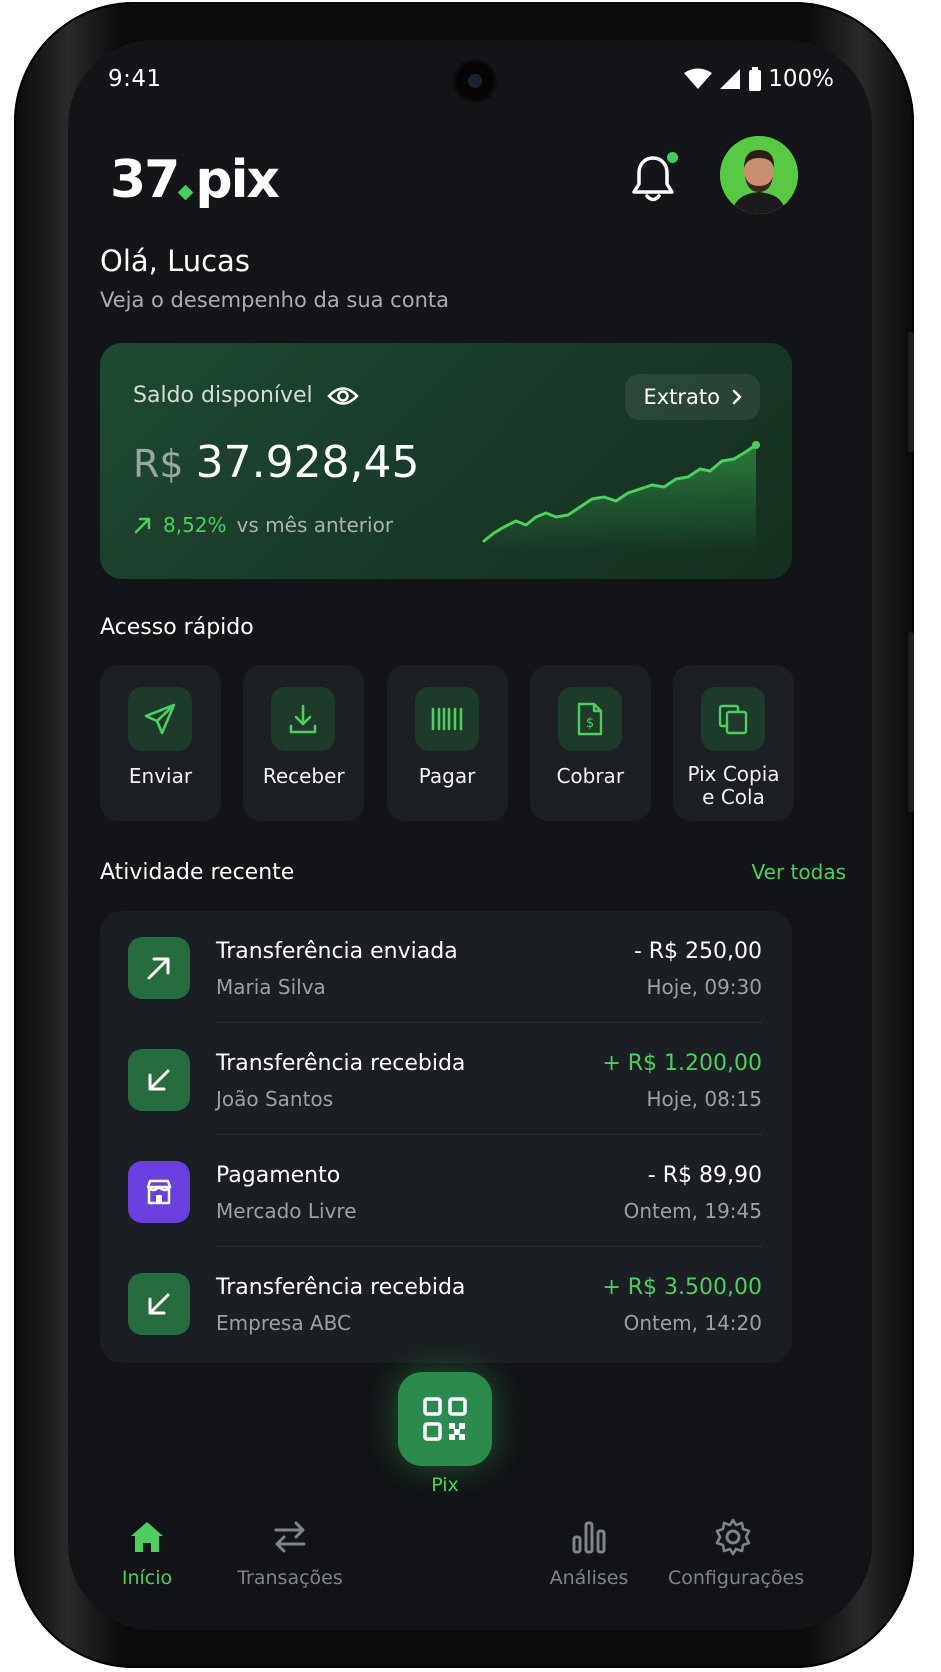 The height and width of the screenshot is (1672, 941). I want to click on balance-sparkline, so click(621, 496).